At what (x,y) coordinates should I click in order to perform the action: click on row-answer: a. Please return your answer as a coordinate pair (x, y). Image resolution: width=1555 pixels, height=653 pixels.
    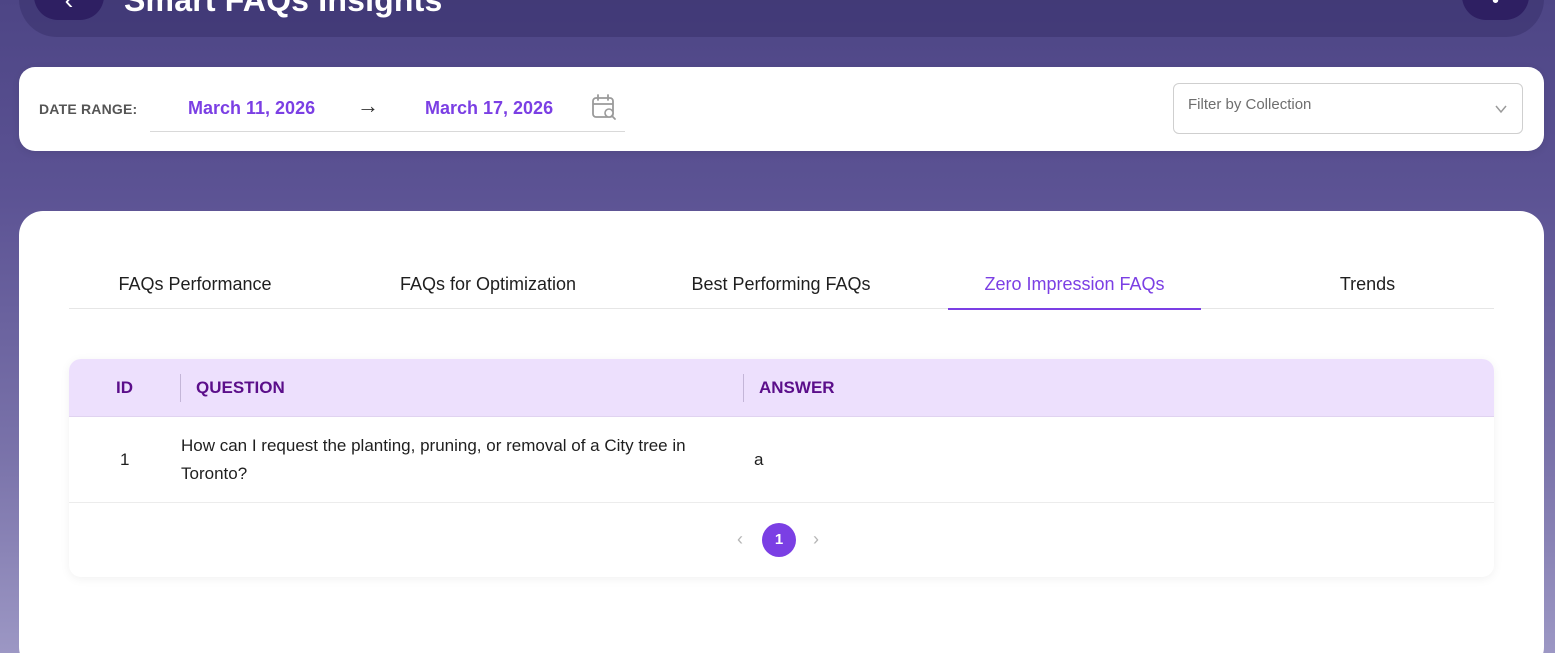
    Looking at the image, I should click on (759, 459).